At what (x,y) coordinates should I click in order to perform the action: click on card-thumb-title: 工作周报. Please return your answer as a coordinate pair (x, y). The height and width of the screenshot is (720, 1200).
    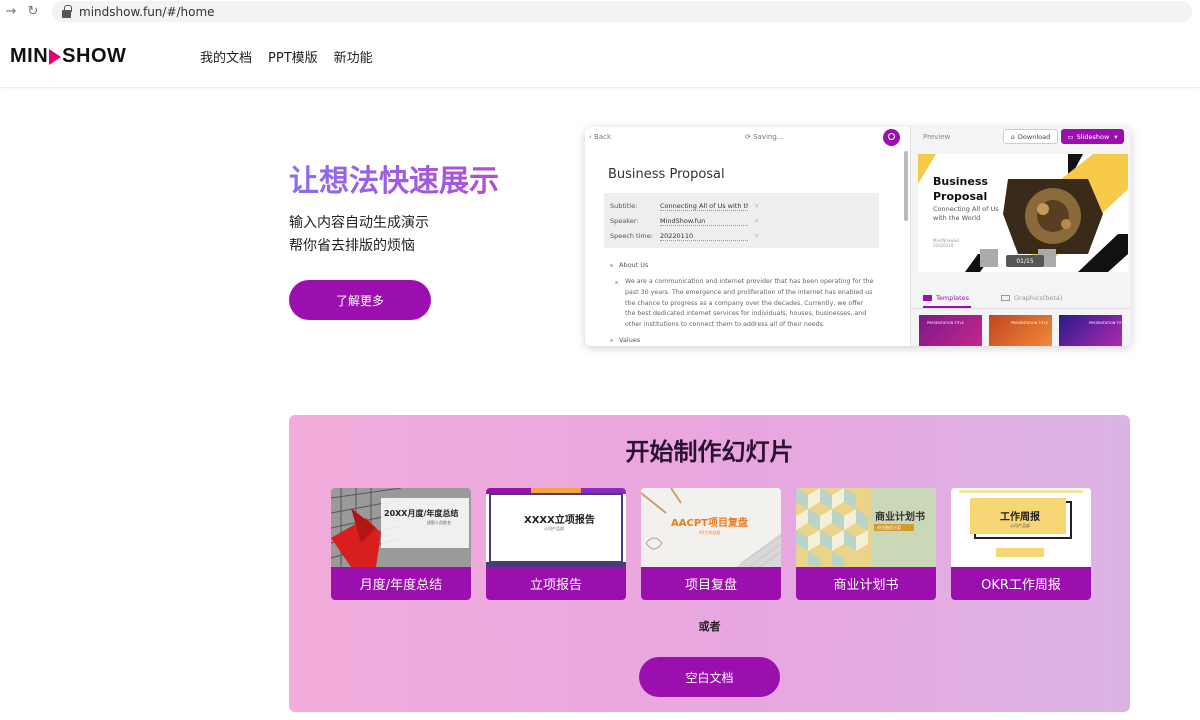
    Looking at the image, I should click on (1020, 517).